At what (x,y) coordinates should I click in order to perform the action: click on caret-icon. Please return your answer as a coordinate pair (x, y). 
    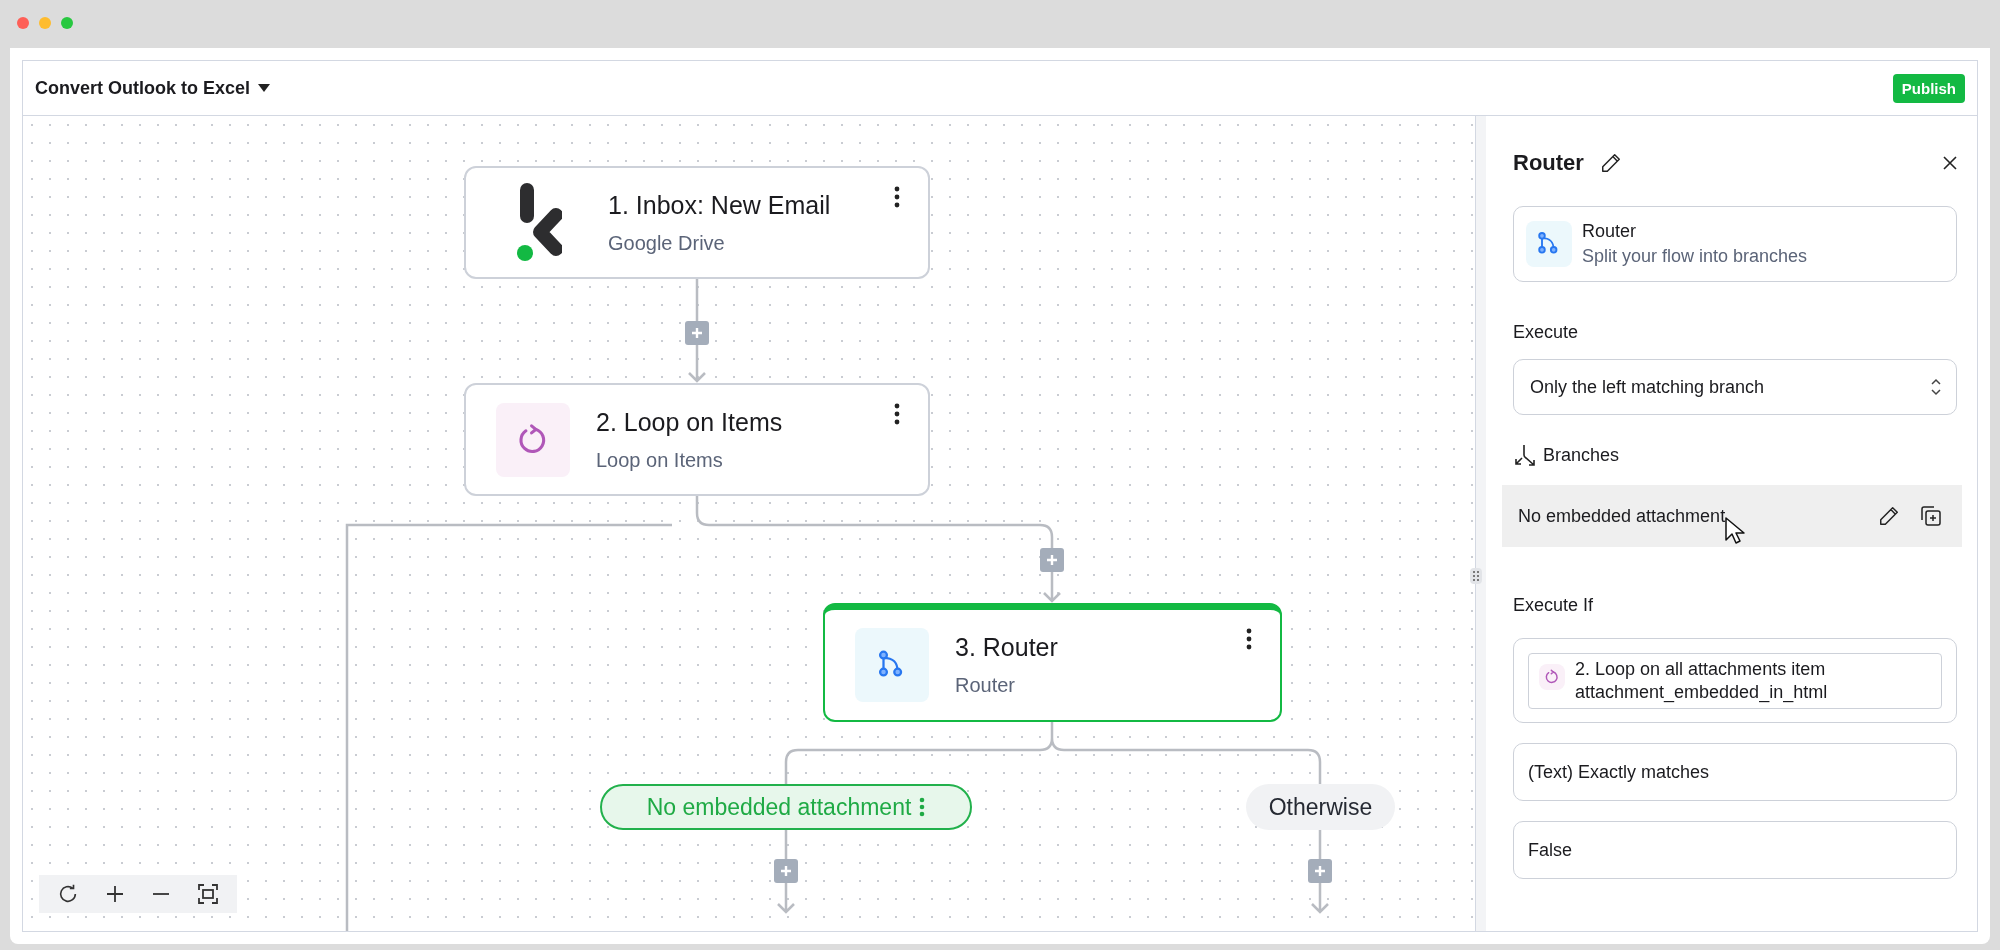
    Looking at the image, I should click on (264, 88).